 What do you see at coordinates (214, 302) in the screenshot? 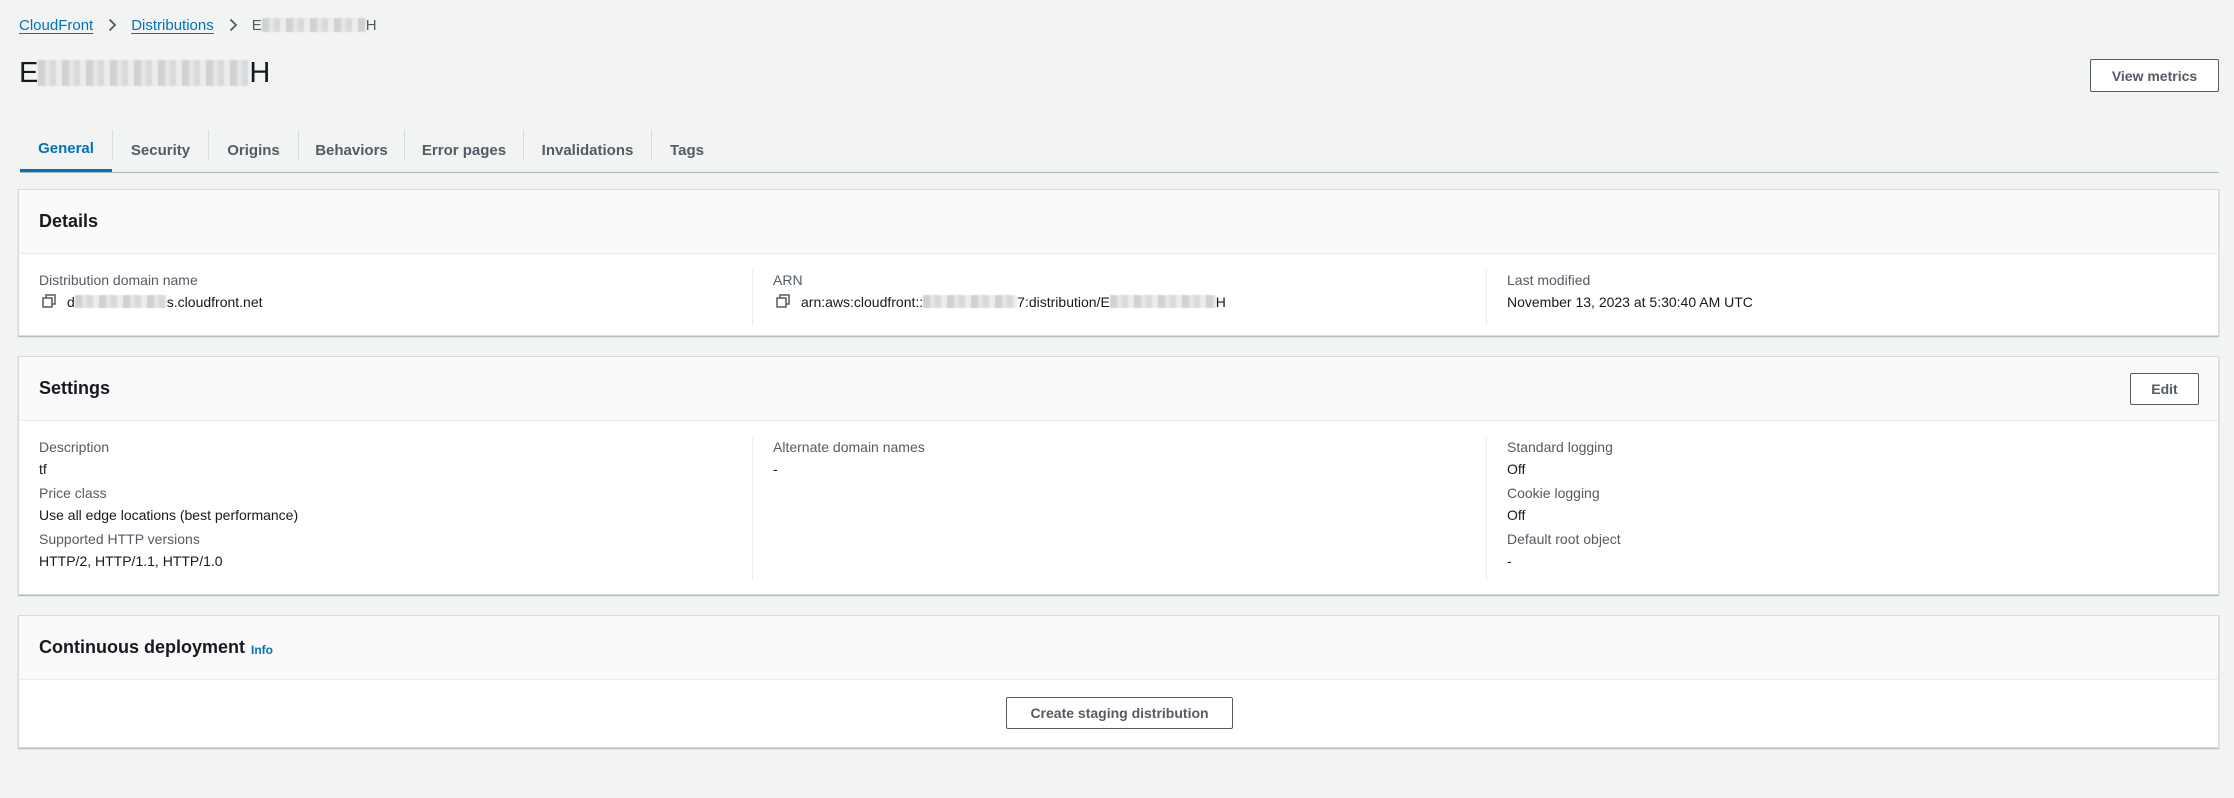
I see `domain-suffix: s.cloudfront.net` at bounding box center [214, 302].